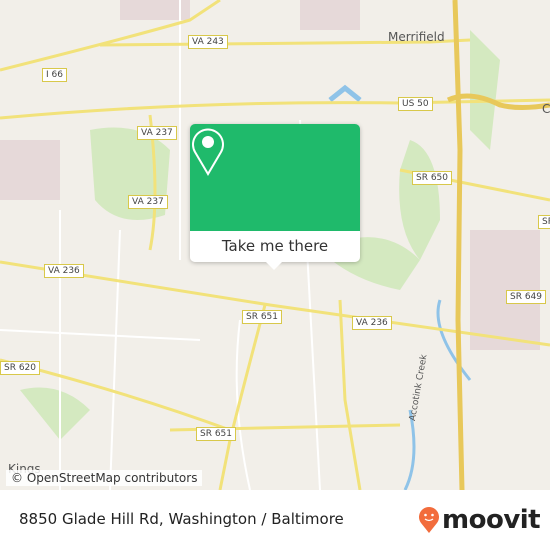 This screenshot has height=550, width=550. Describe the element at coordinates (20, 368) in the screenshot. I see `road-shield: SR 620` at that location.